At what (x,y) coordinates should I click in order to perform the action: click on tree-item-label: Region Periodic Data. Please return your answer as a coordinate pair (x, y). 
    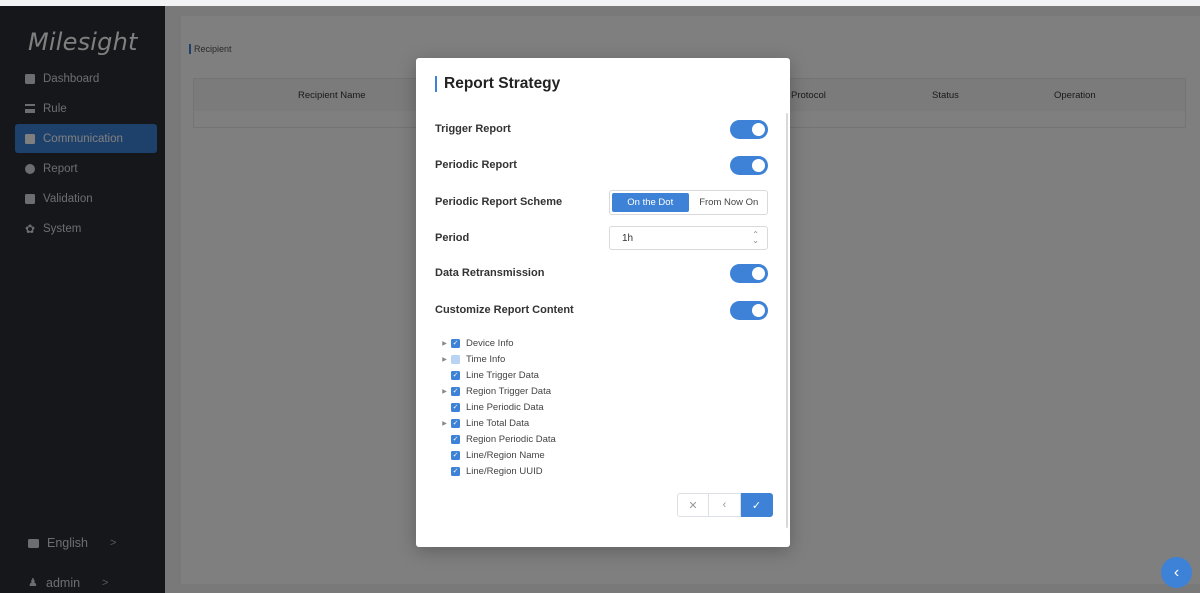
    Looking at the image, I should click on (511, 439).